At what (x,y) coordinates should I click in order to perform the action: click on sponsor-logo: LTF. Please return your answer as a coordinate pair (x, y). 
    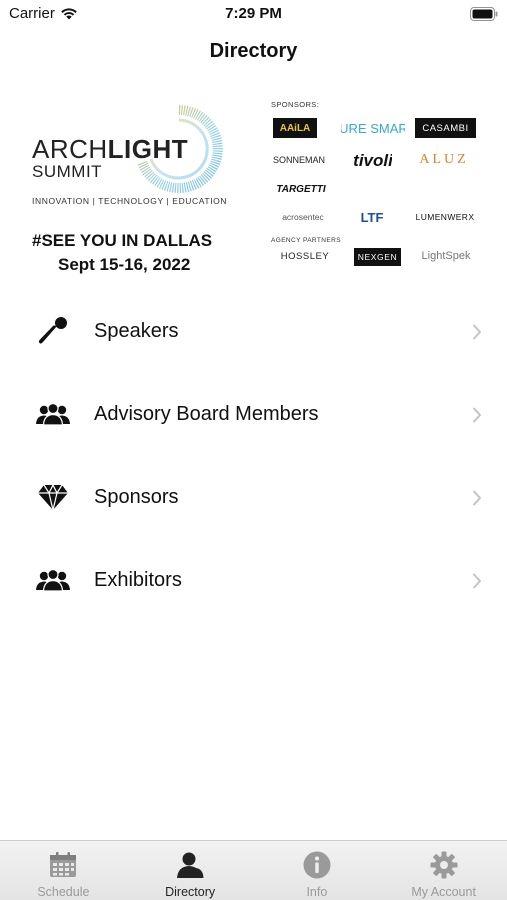
    Looking at the image, I should click on (372, 217).